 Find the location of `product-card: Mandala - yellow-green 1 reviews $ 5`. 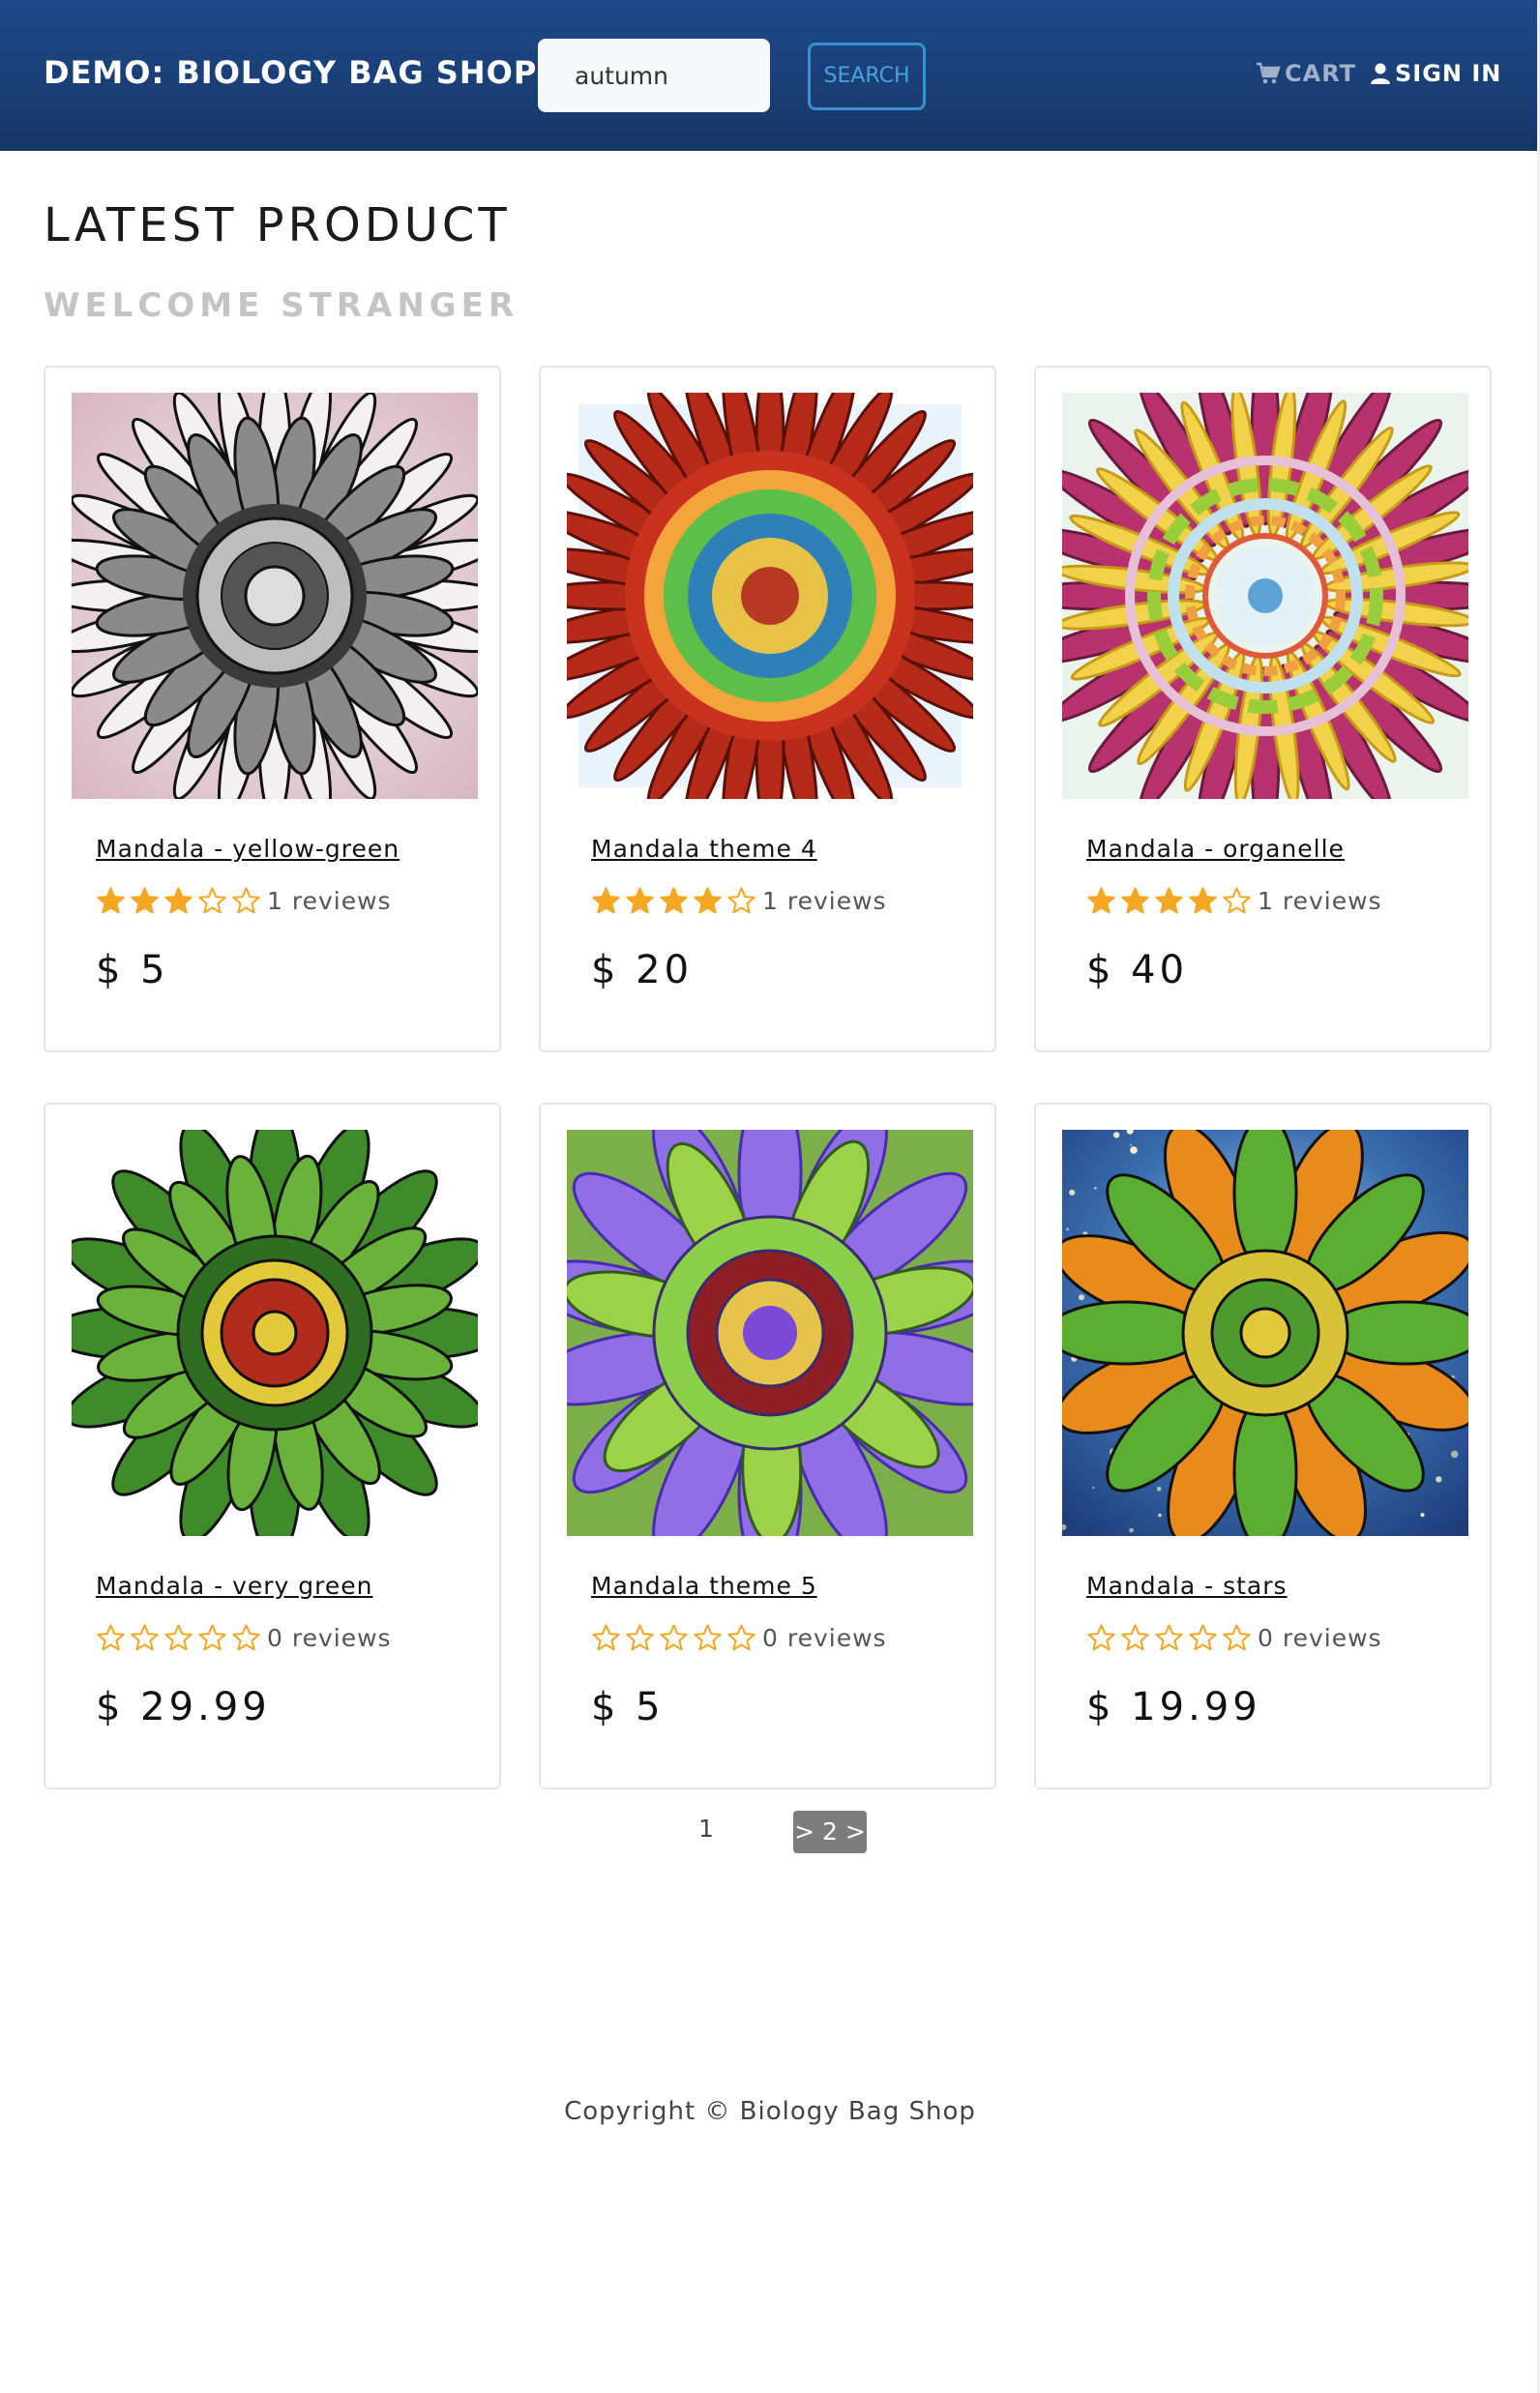

product-card: Mandala - yellow-green 1 reviews $ 5 is located at coordinates (272, 709).